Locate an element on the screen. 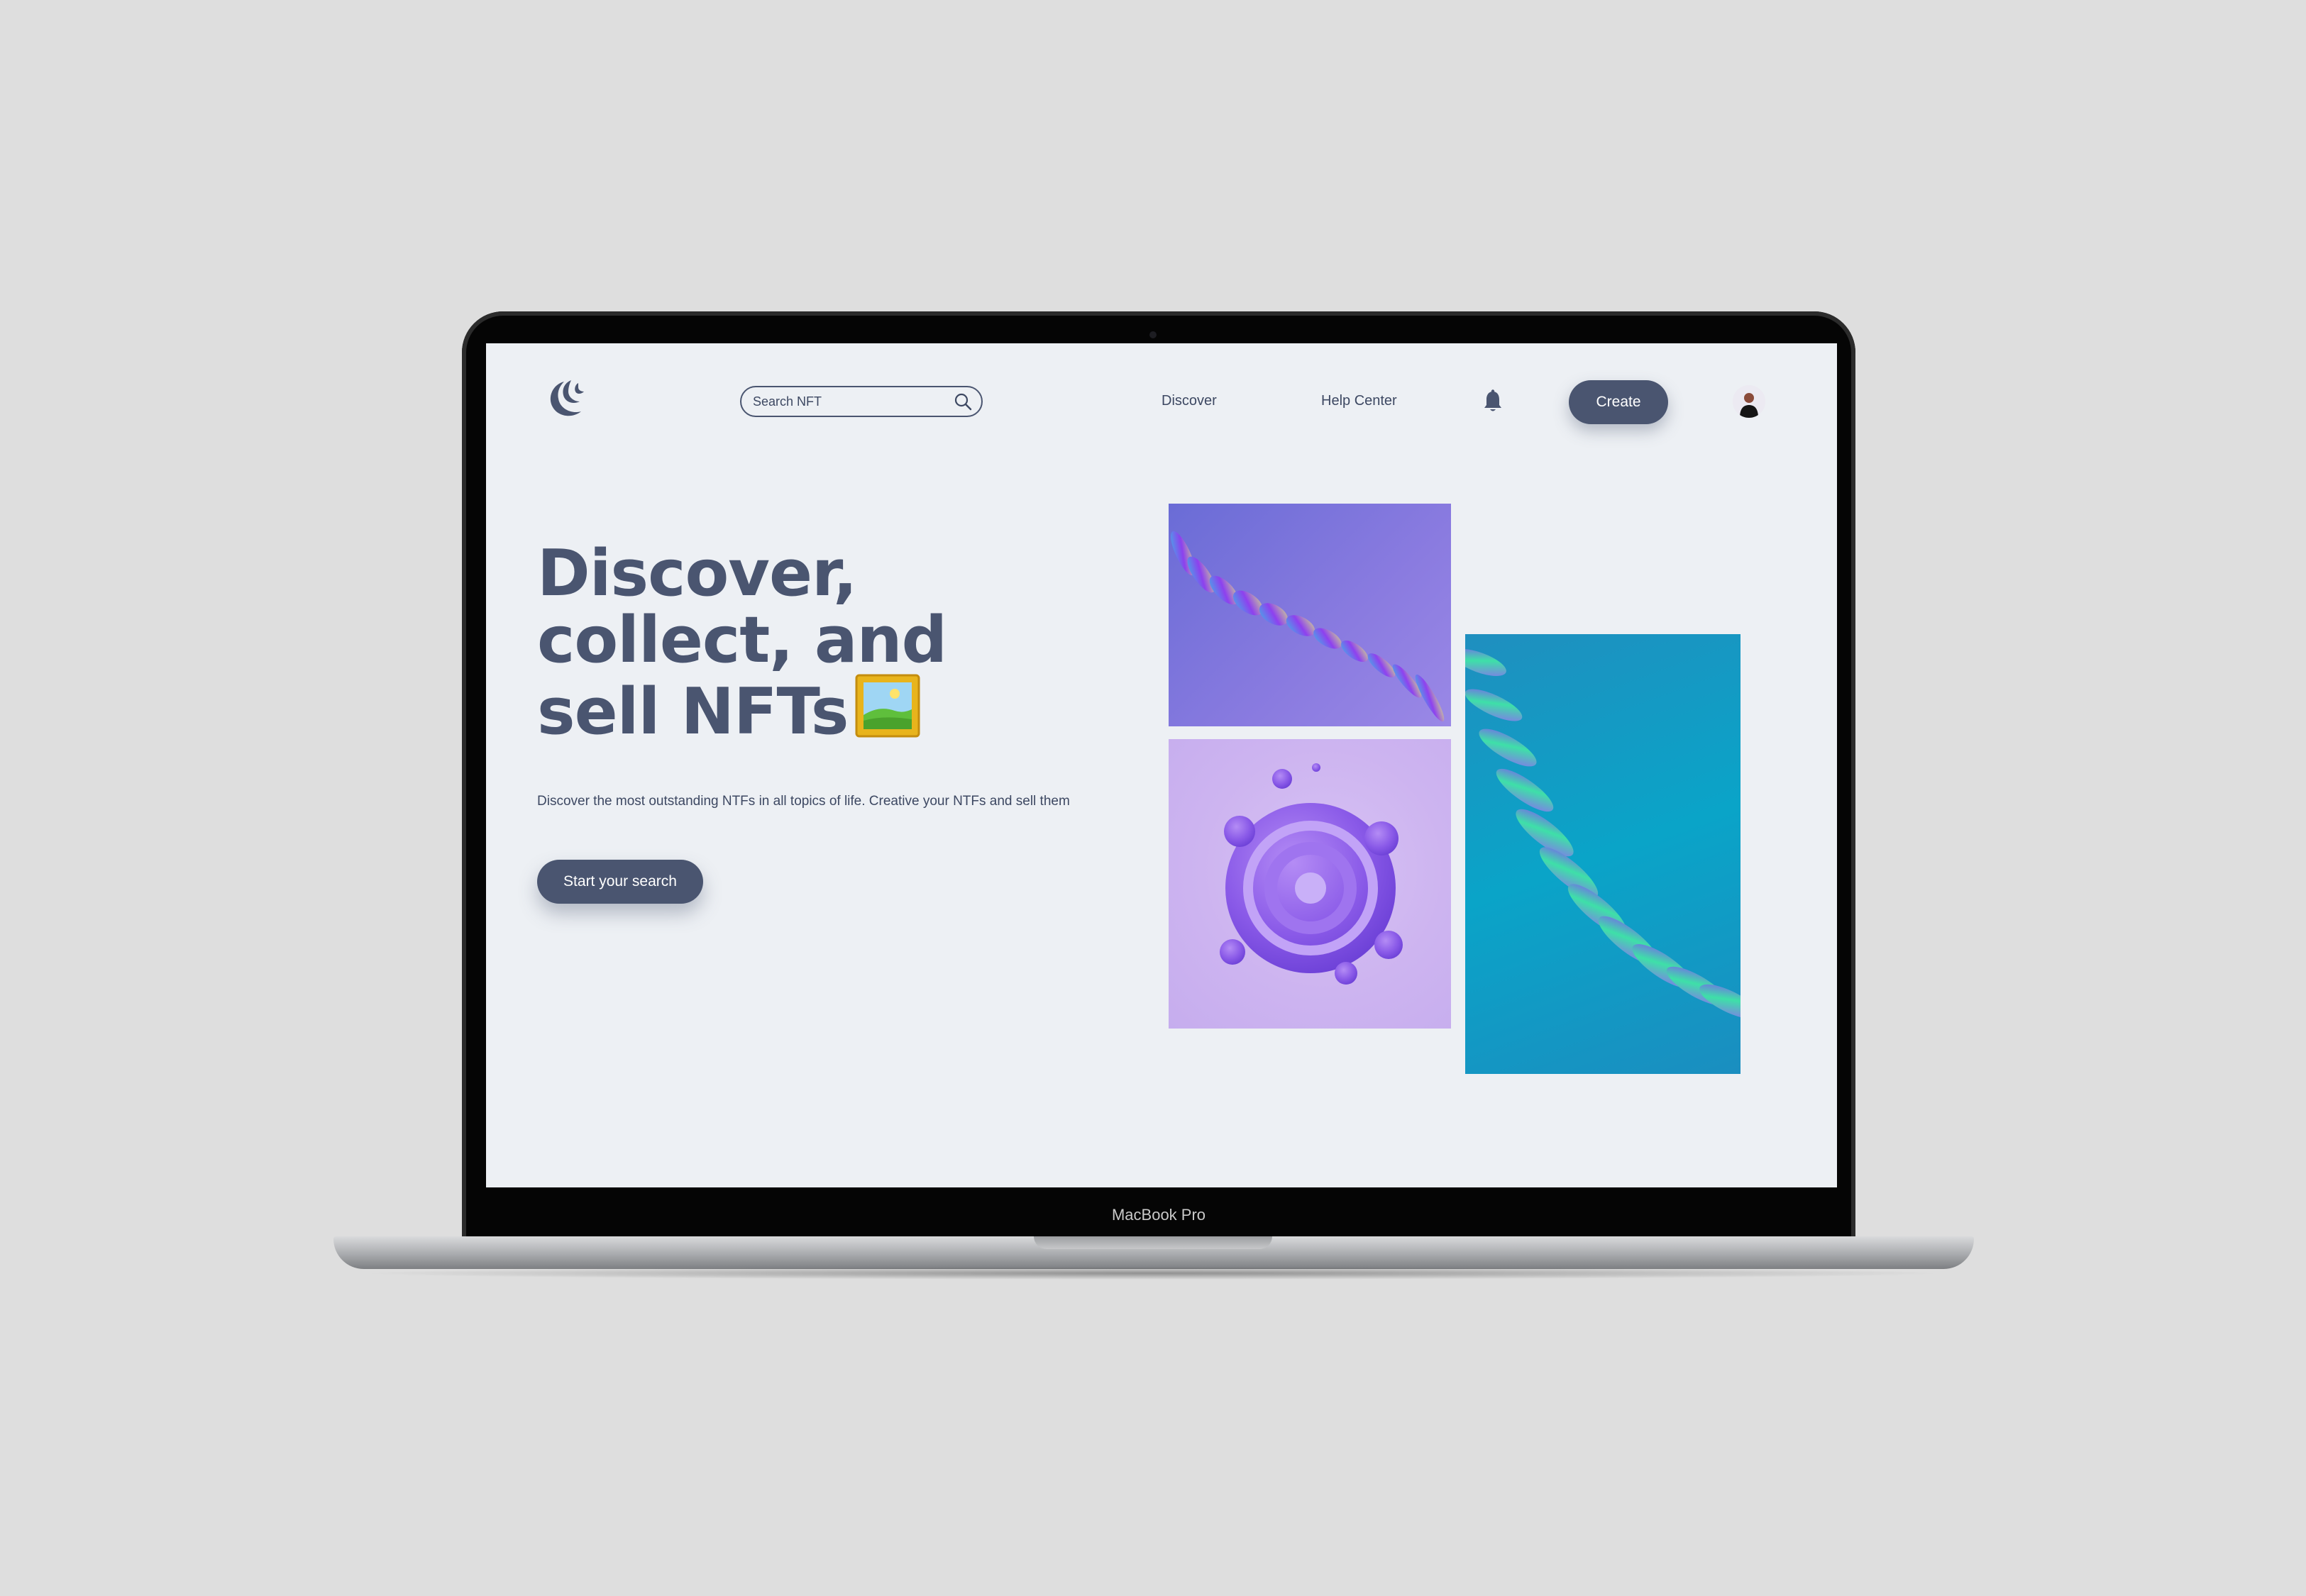 Image resolution: width=2306 pixels, height=1596 pixels. crescent-logo-icon is located at coordinates (565, 399).